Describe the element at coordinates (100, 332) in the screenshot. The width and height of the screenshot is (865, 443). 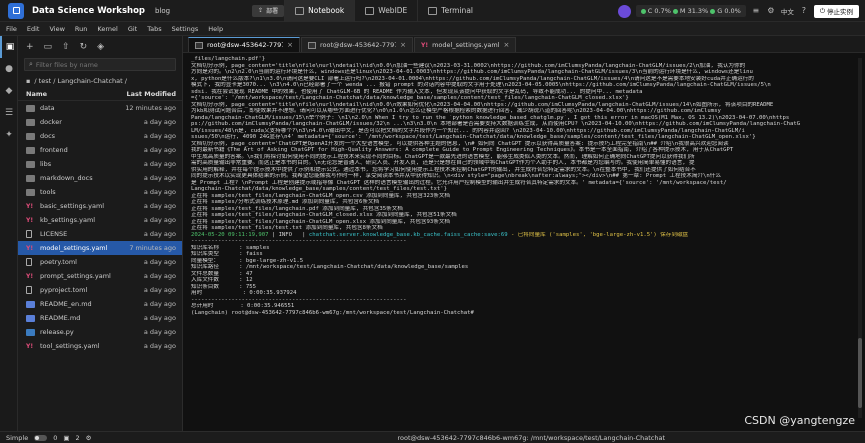
I see `file-row: release.py a day ago` at that location.